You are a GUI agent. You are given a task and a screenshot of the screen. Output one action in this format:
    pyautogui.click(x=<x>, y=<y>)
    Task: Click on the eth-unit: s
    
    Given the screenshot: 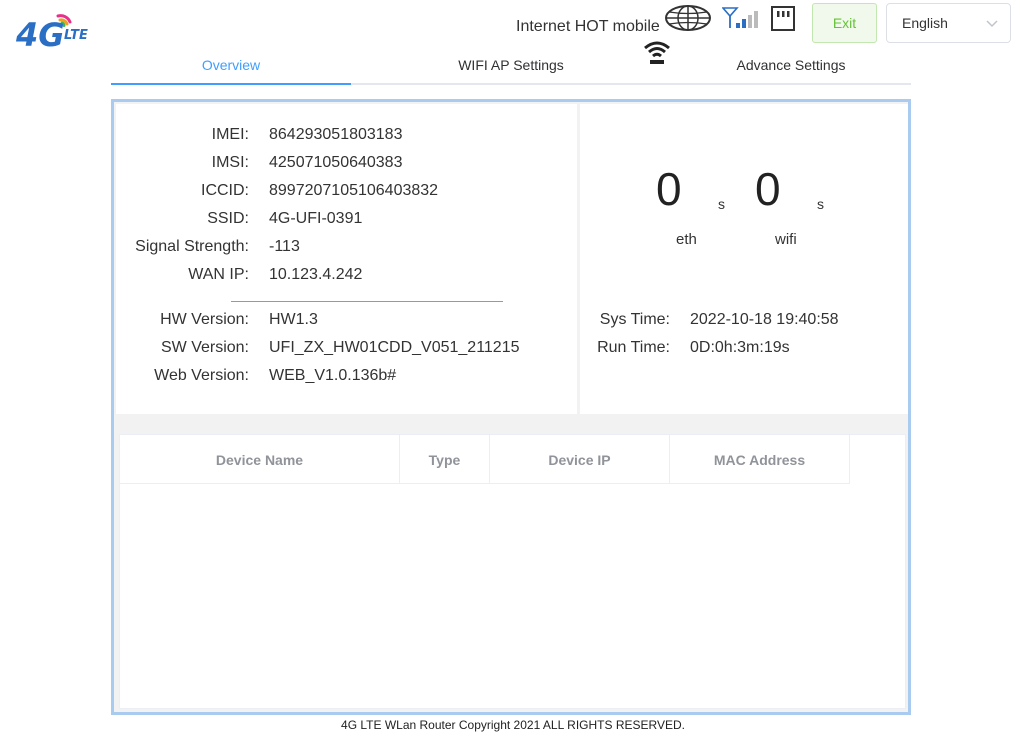 What is the action you would take?
    pyautogui.click(x=721, y=204)
    